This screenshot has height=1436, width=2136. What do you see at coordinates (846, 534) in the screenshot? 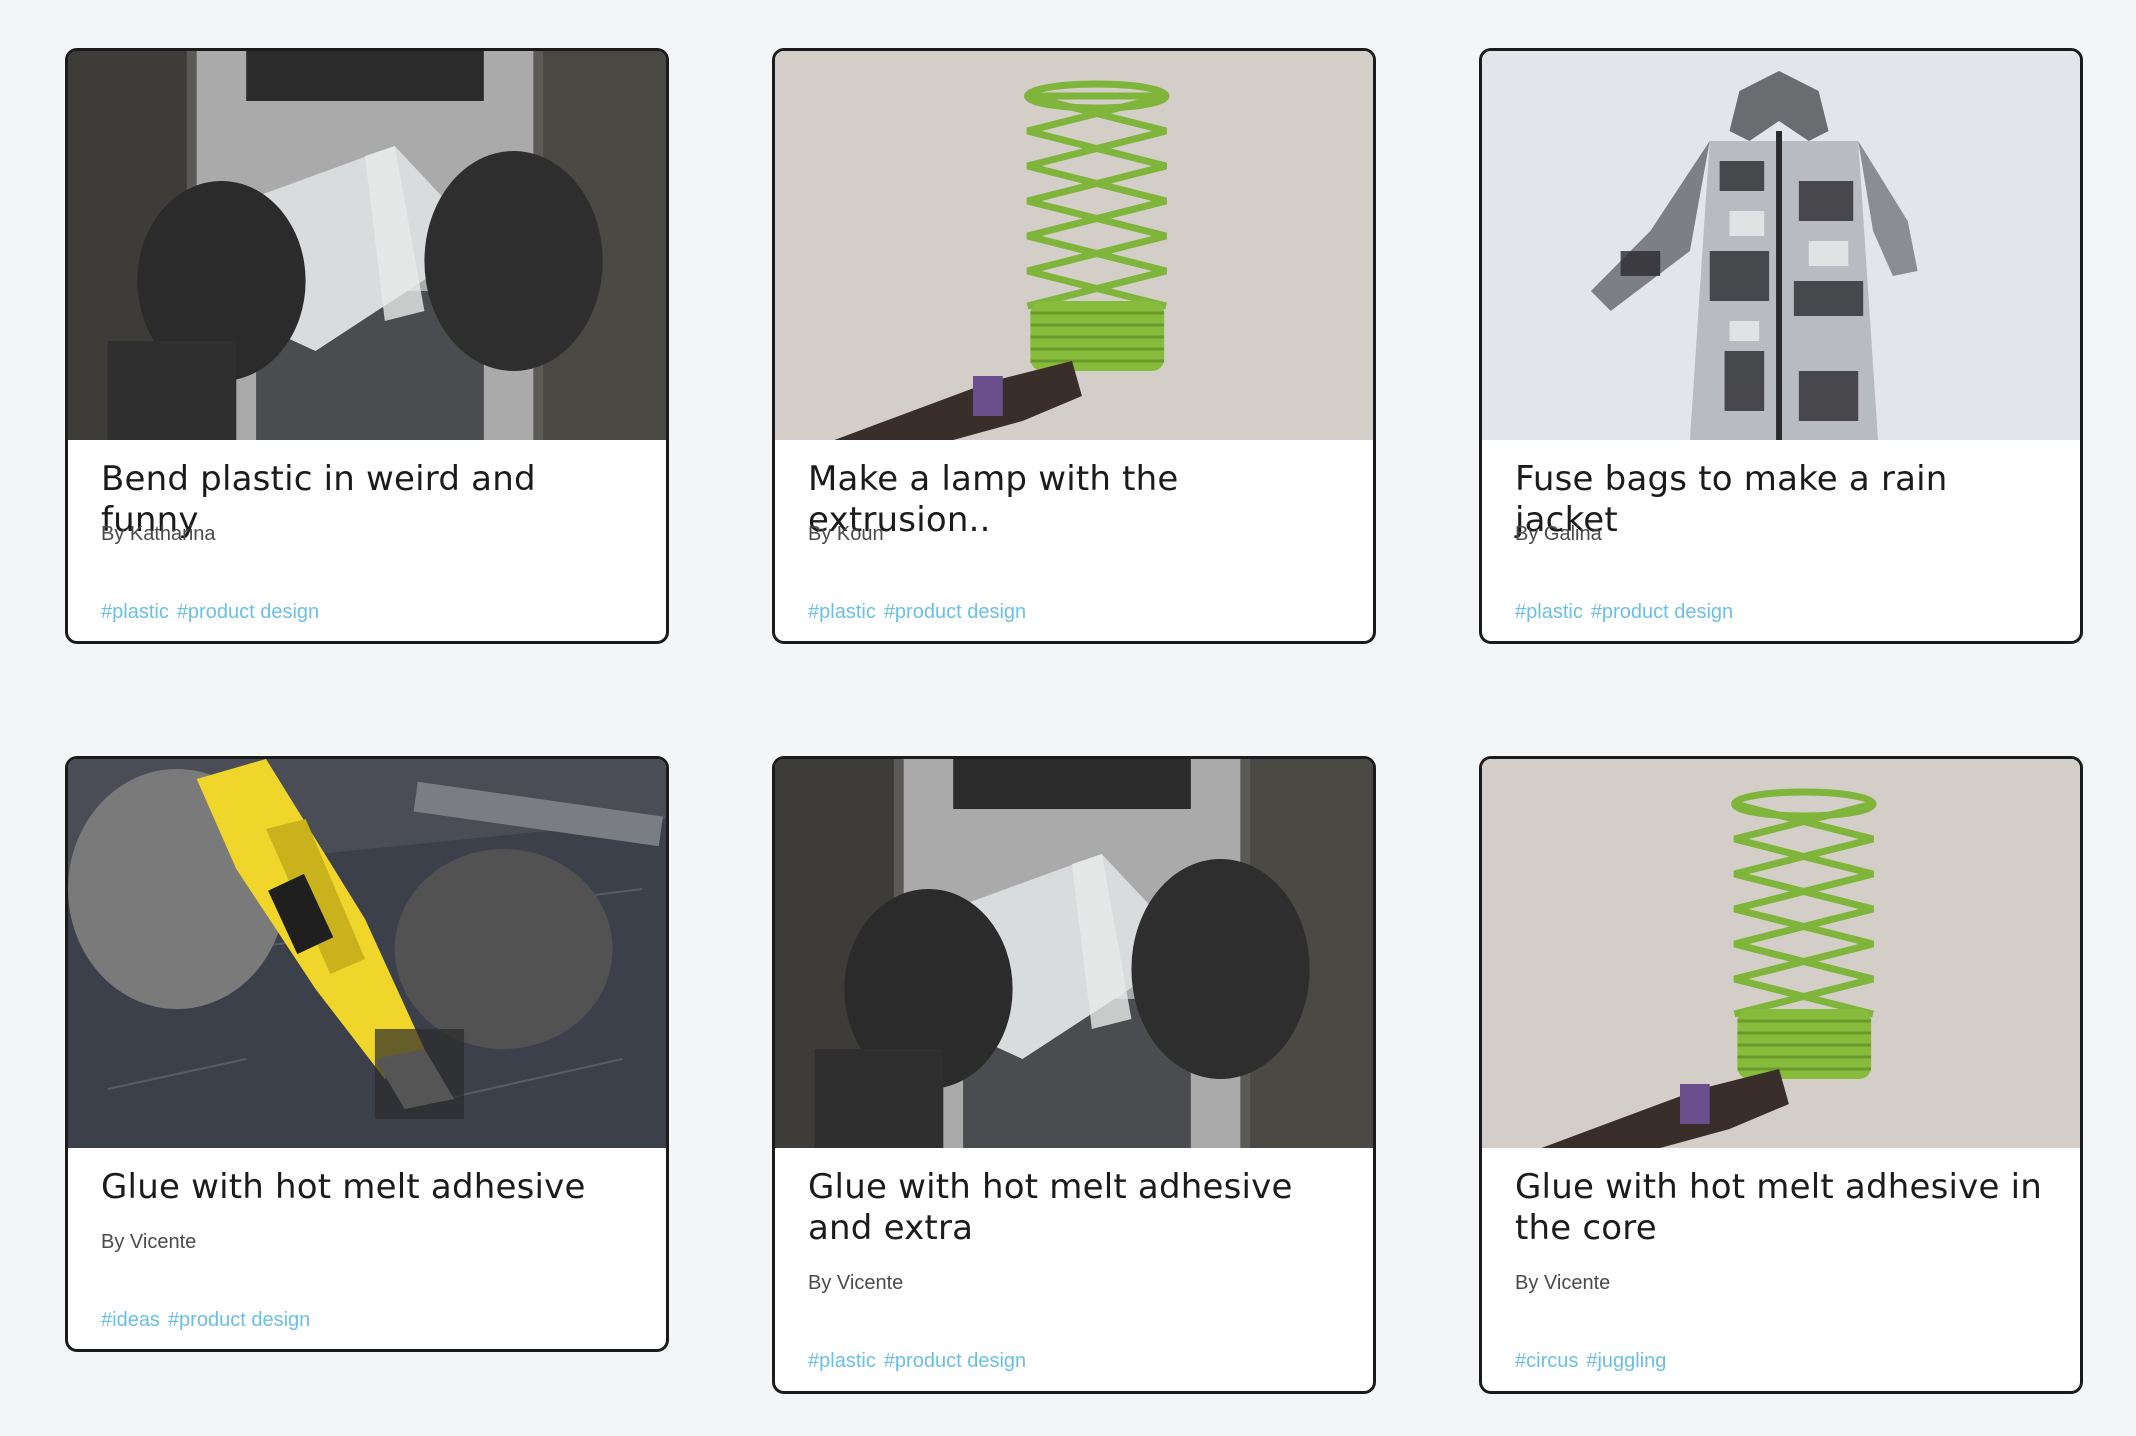
I see `card-author: By Koun` at bounding box center [846, 534].